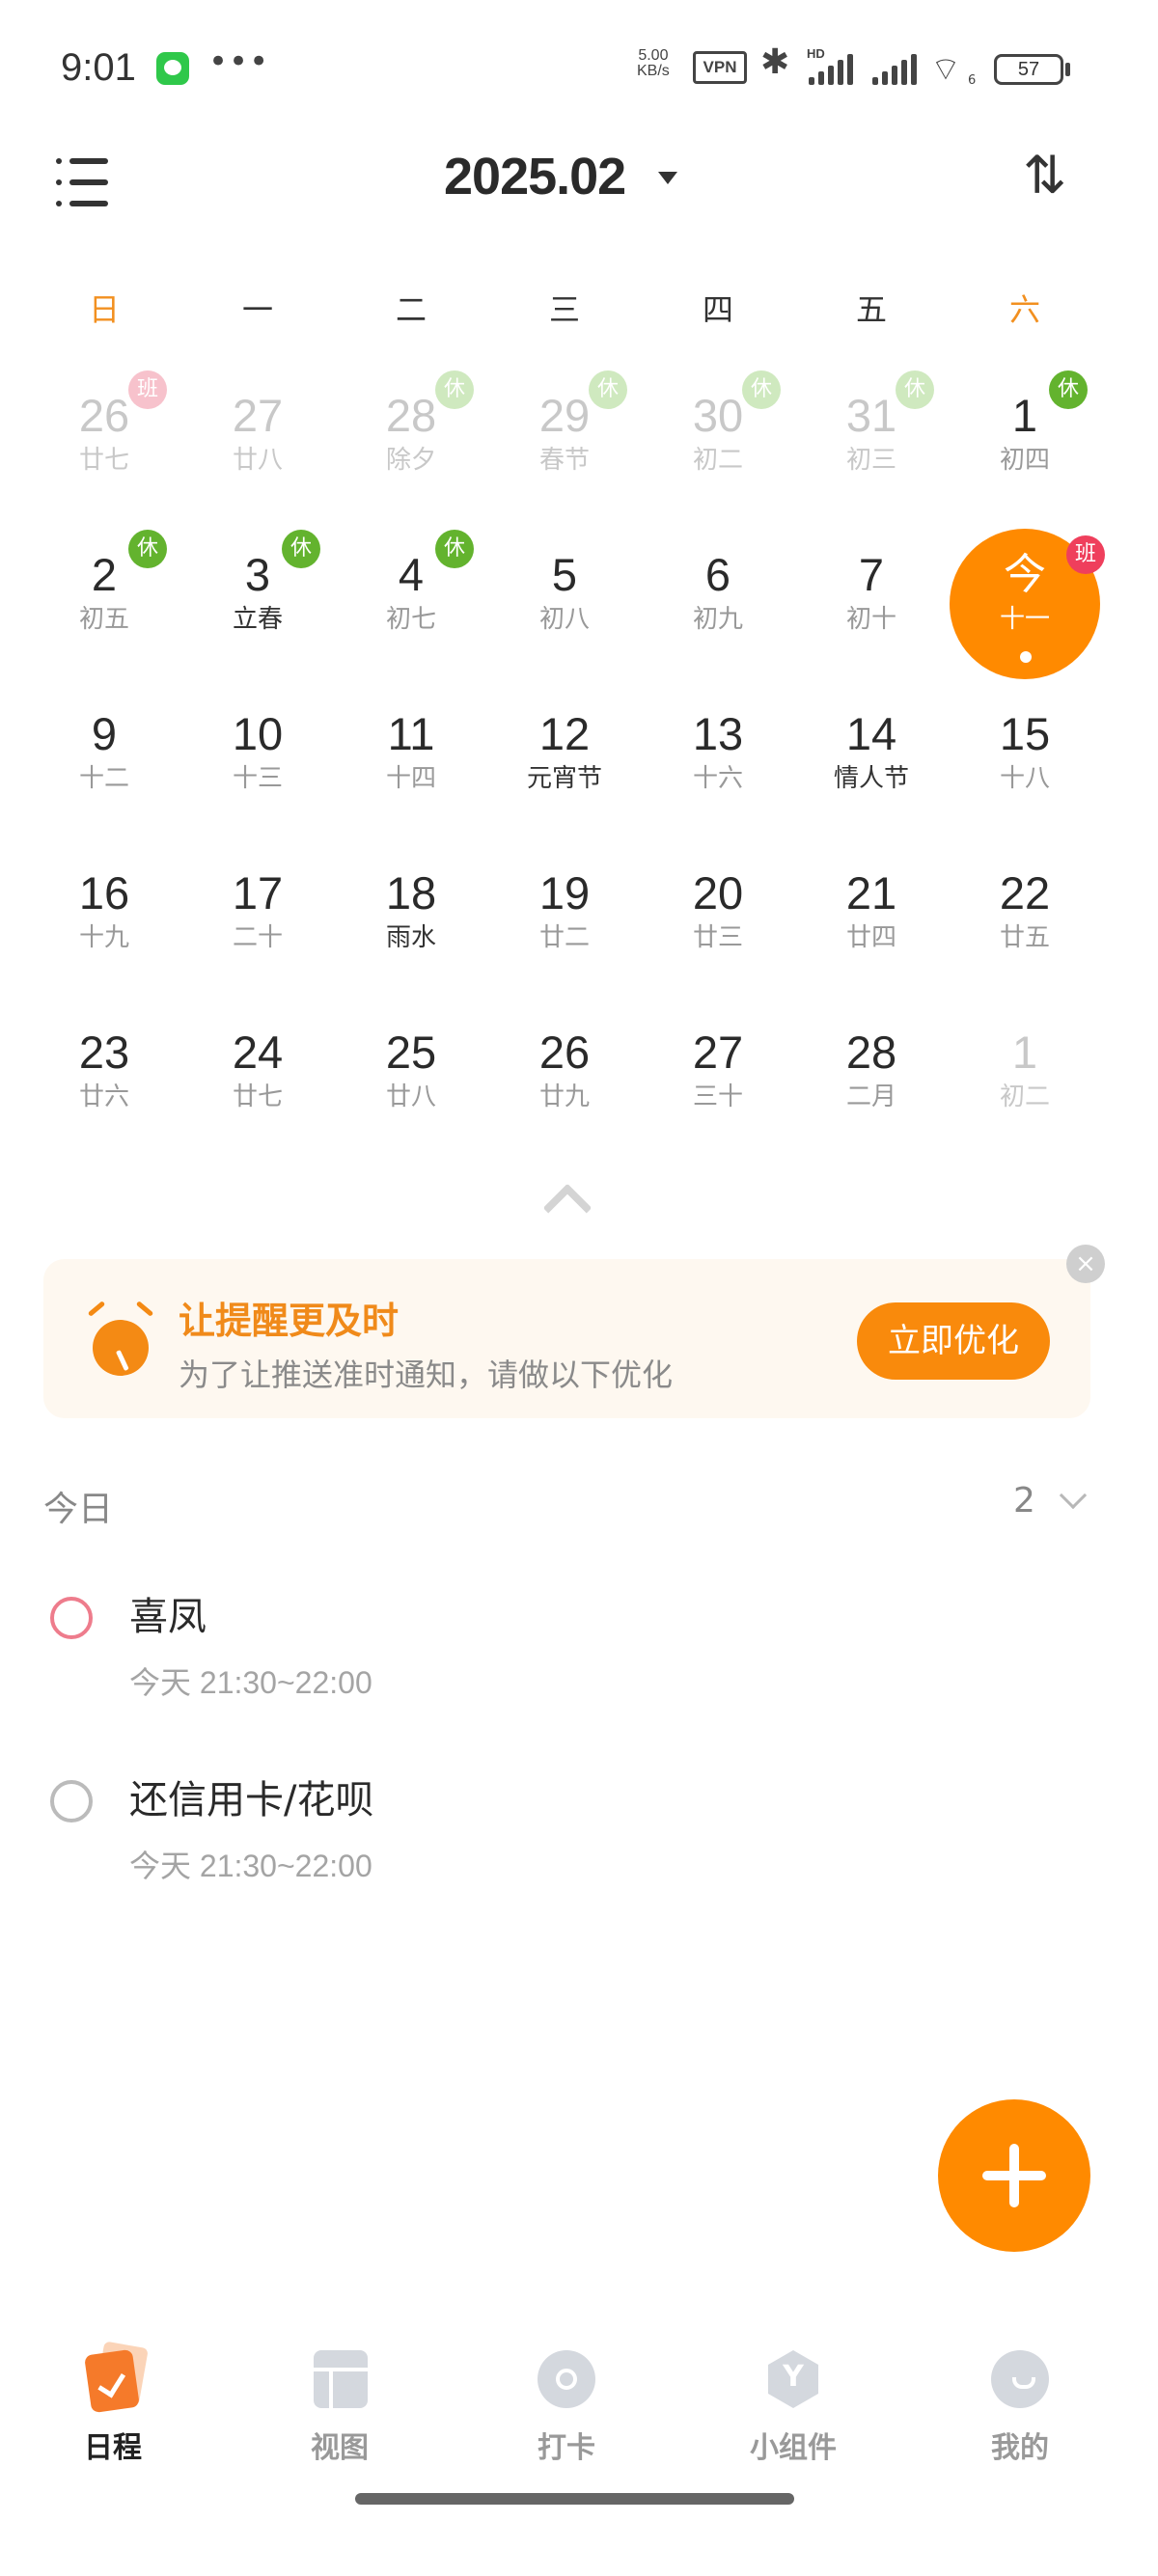 This screenshot has width=1158, height=2576. Describe the element at coordinates (104, 1052) in the screenshot. I see `day-number: 23` at that location.